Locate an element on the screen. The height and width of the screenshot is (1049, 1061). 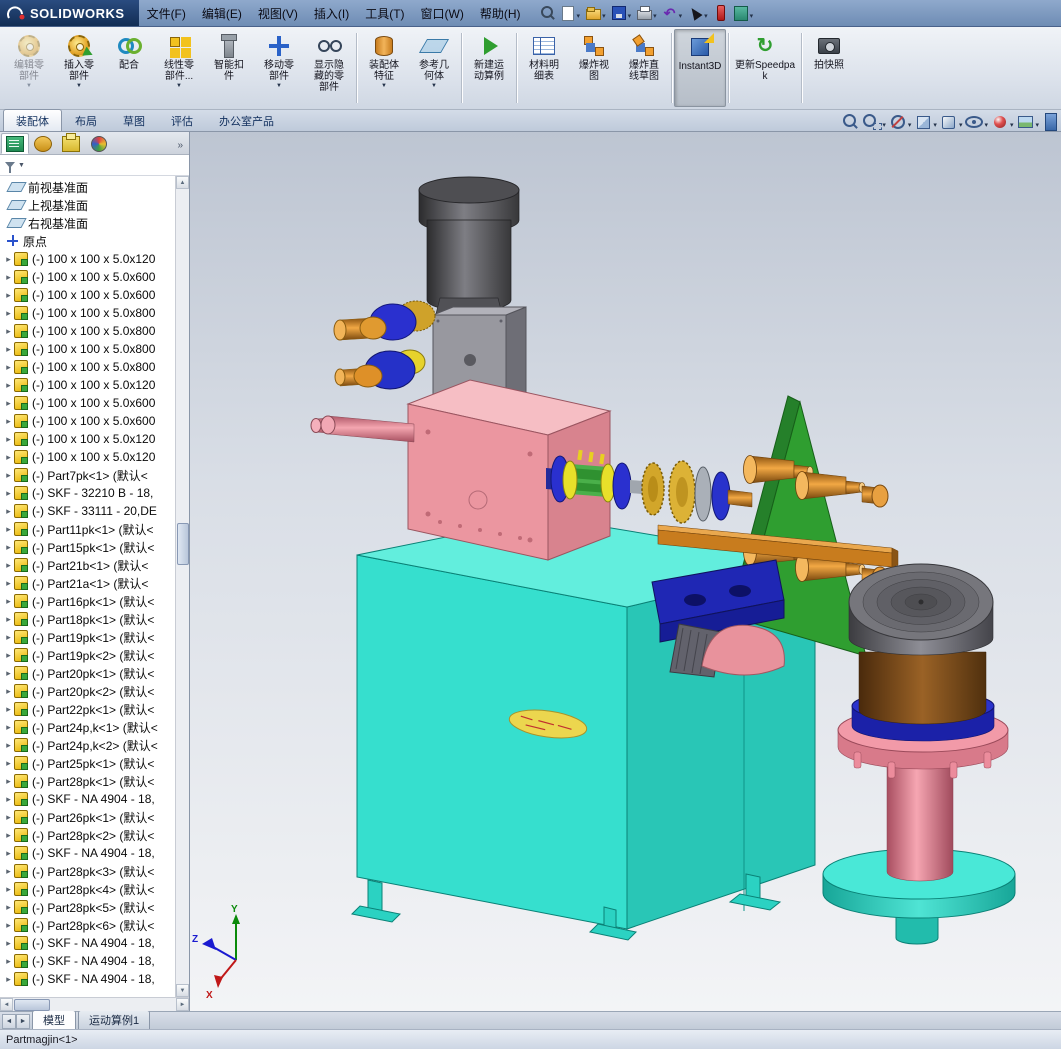
tab-sketch: 草图 is located at coordinates (134, 120).